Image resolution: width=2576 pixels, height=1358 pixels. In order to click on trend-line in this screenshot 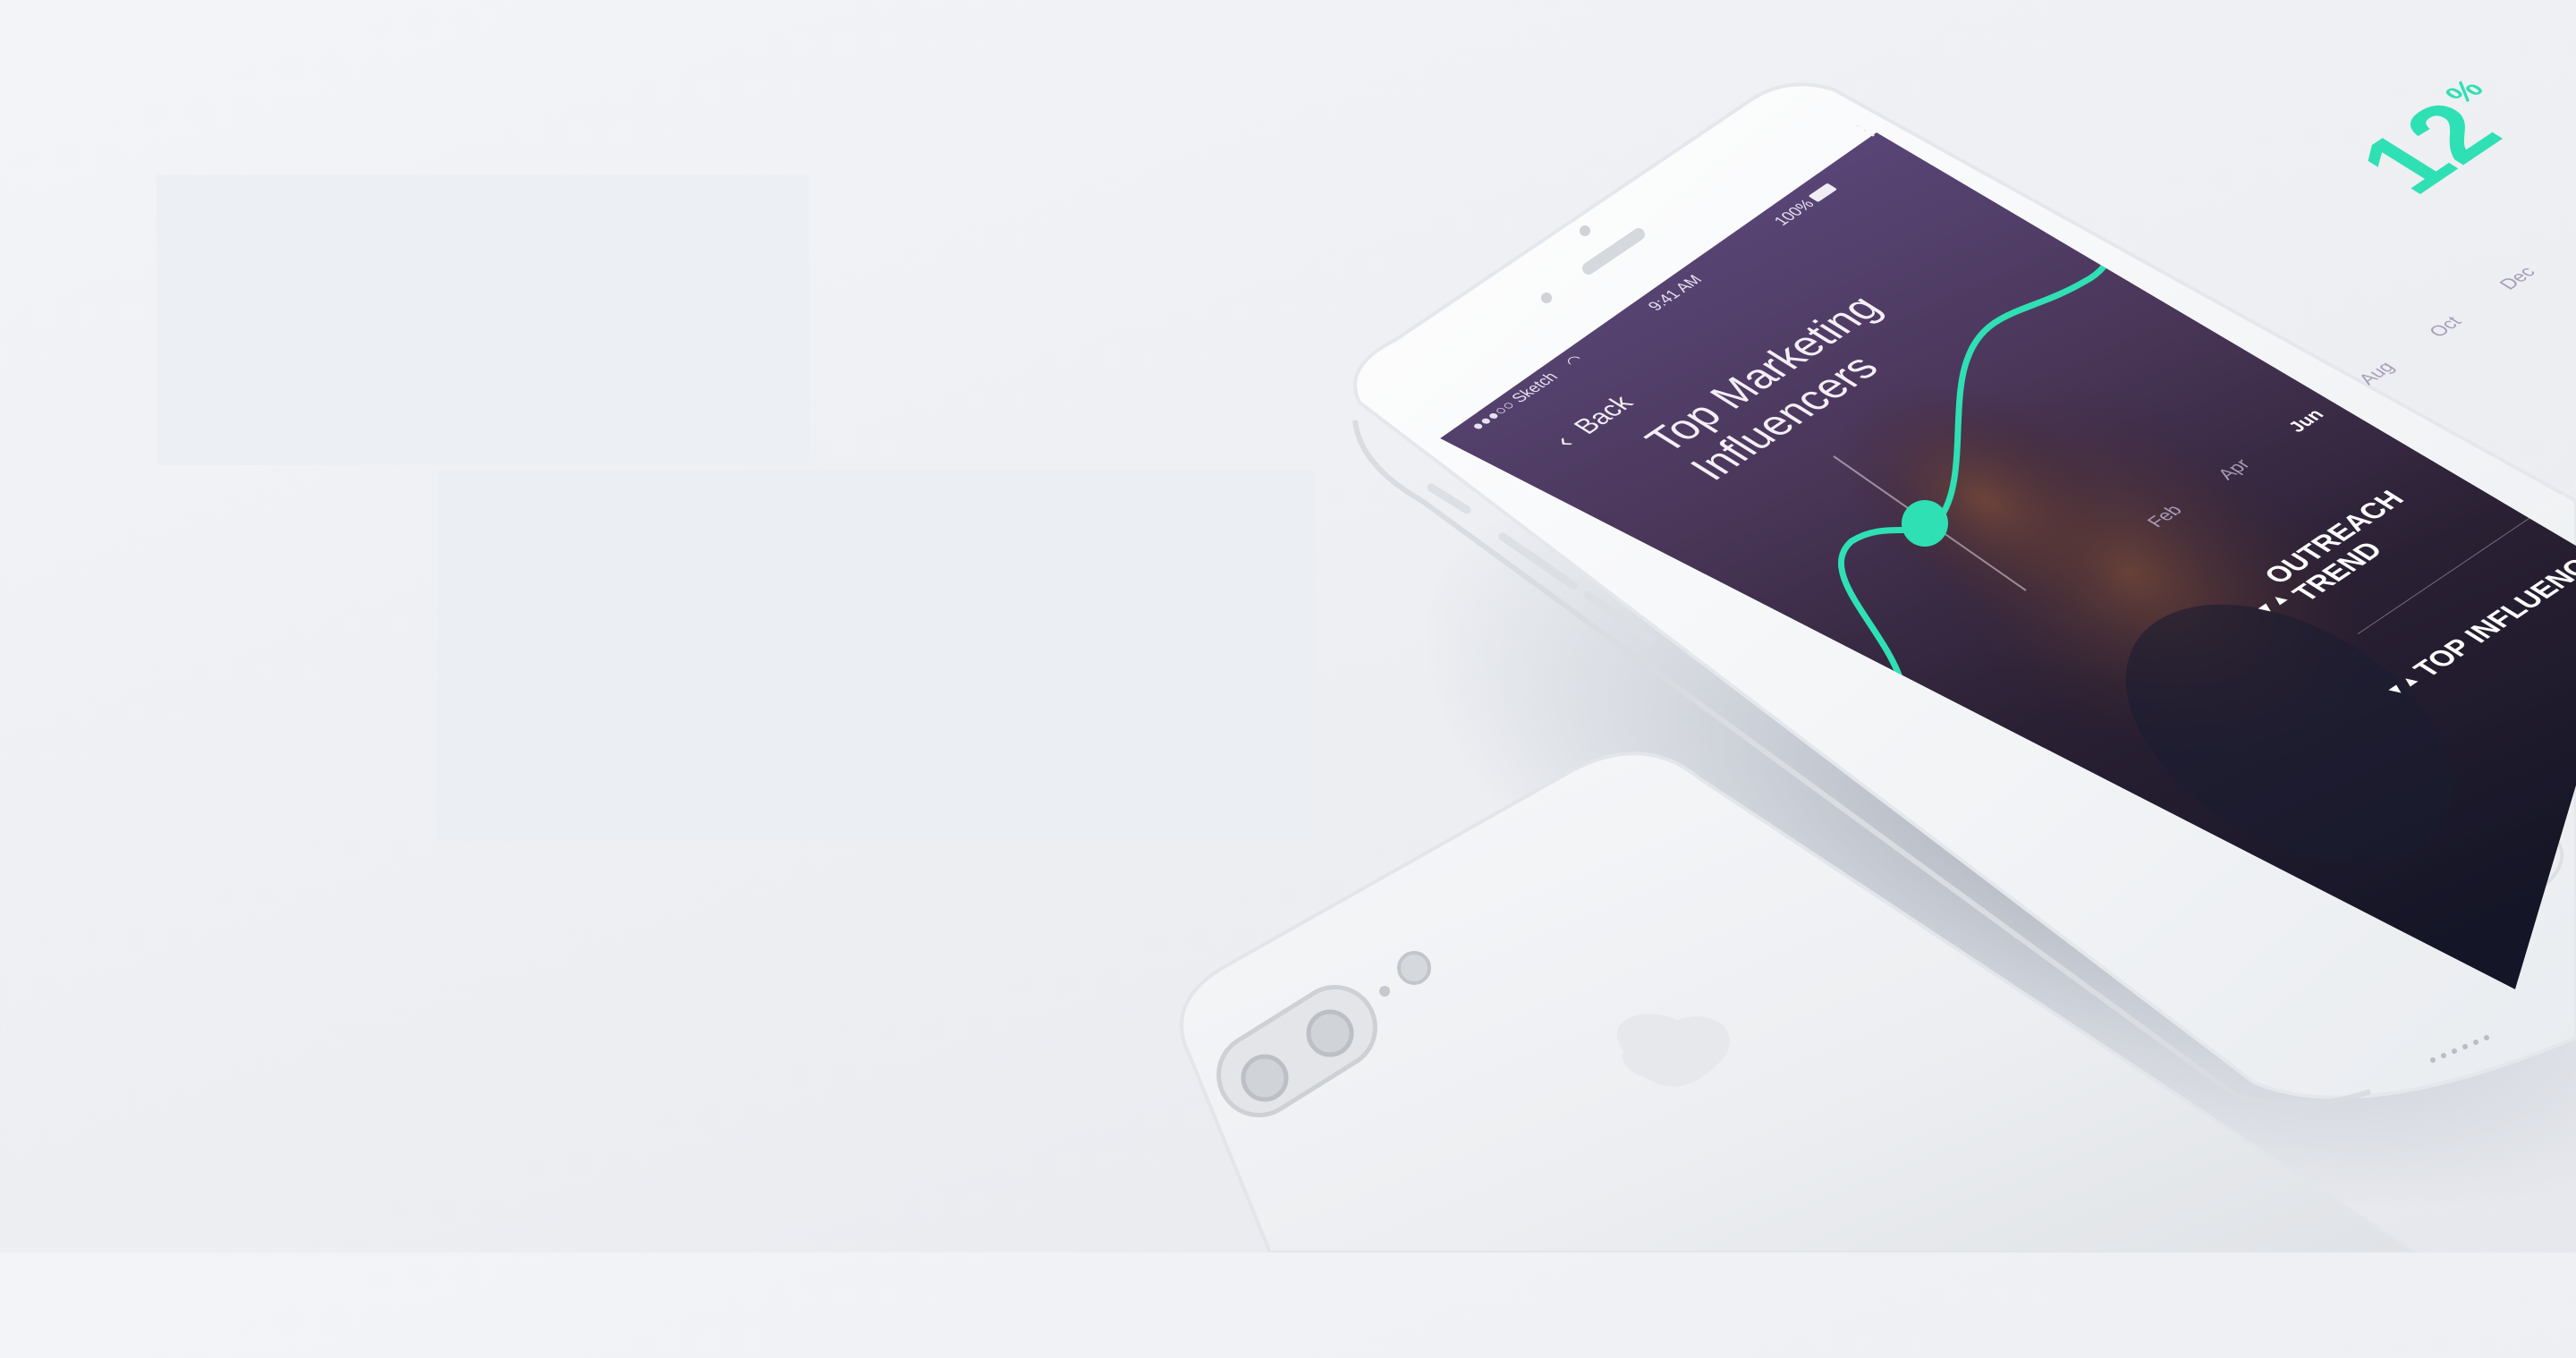, I will do `click(1954, 464)`.